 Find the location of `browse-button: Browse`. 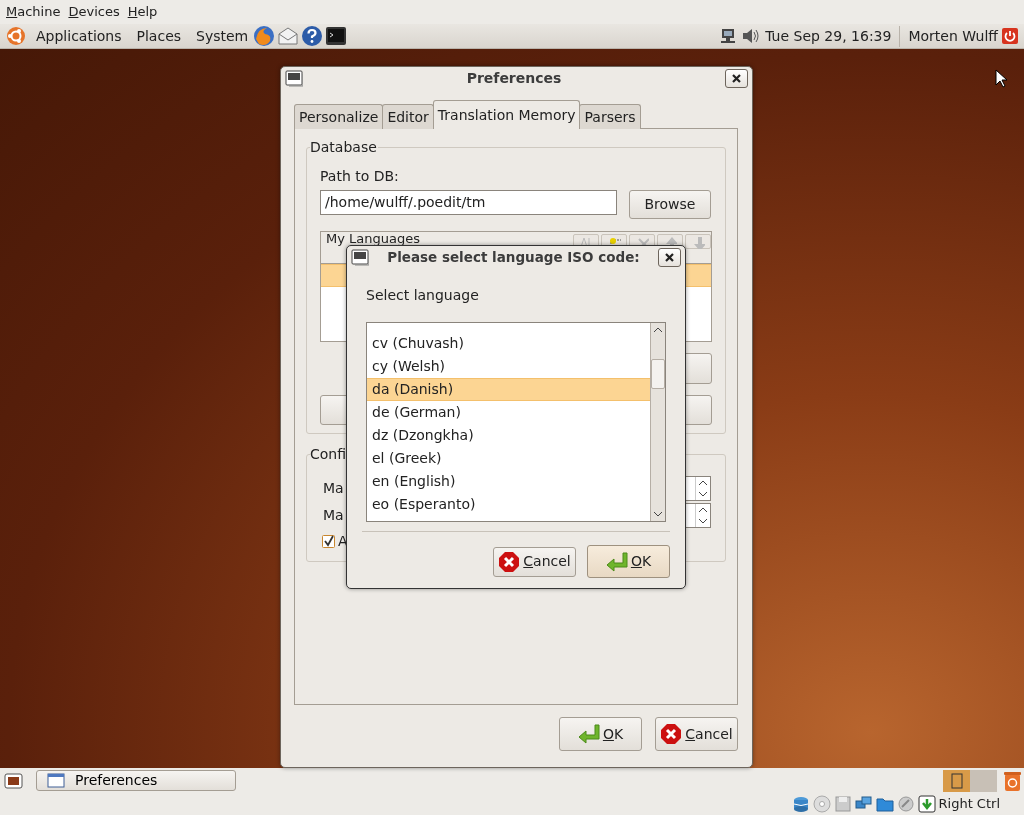

browse-button: Browse is located at coordinates (670, 204).